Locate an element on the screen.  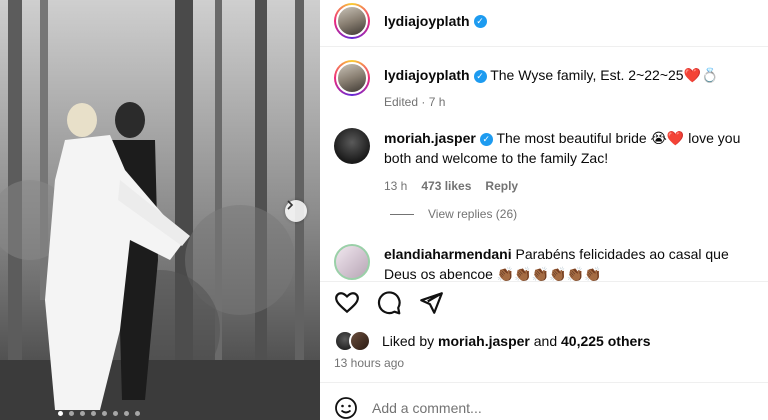
commenter-username: elandiaharmendani is located at coordinates (448, 254).